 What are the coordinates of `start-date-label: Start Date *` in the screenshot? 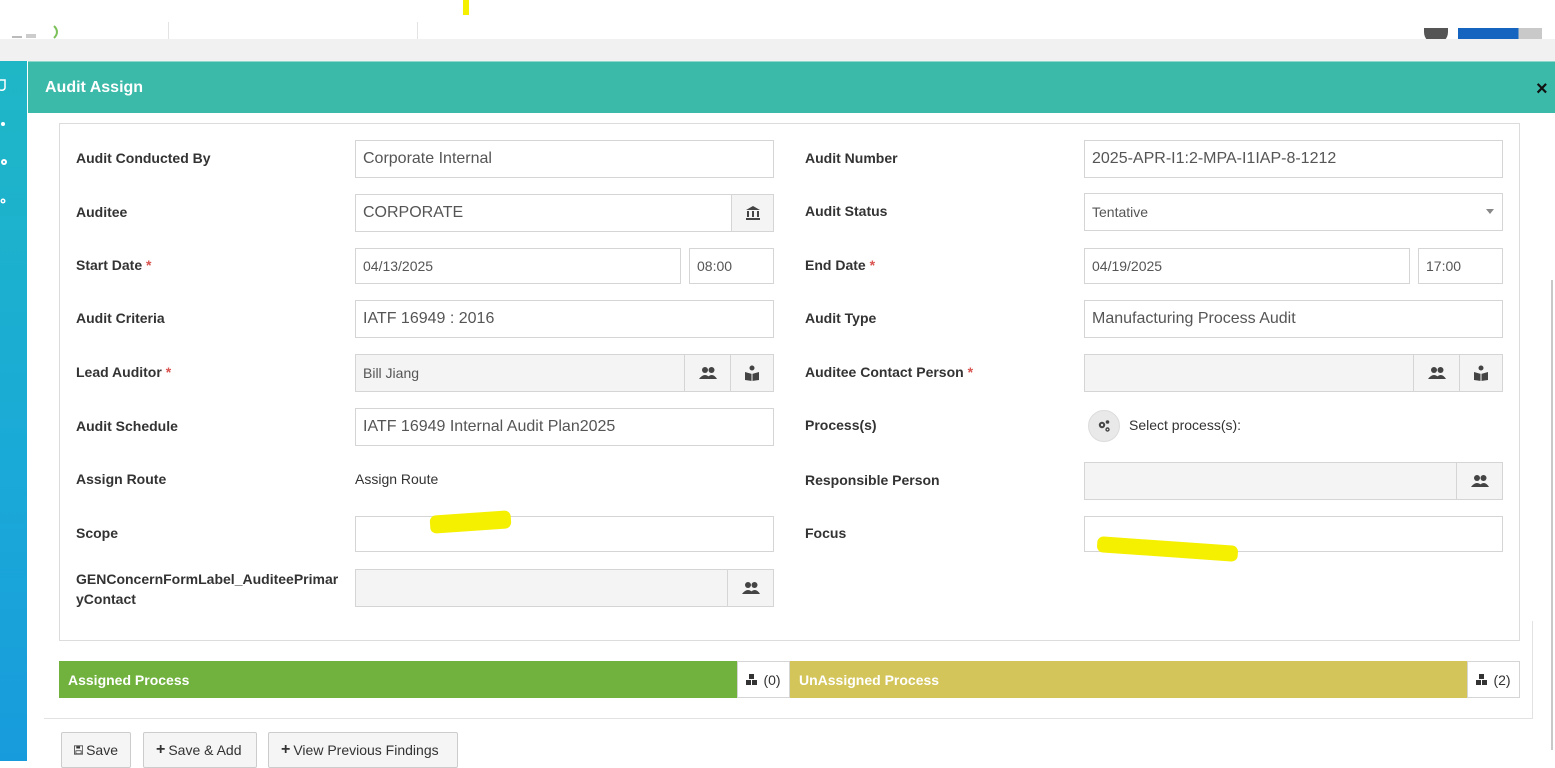 It's located at (114, 265).